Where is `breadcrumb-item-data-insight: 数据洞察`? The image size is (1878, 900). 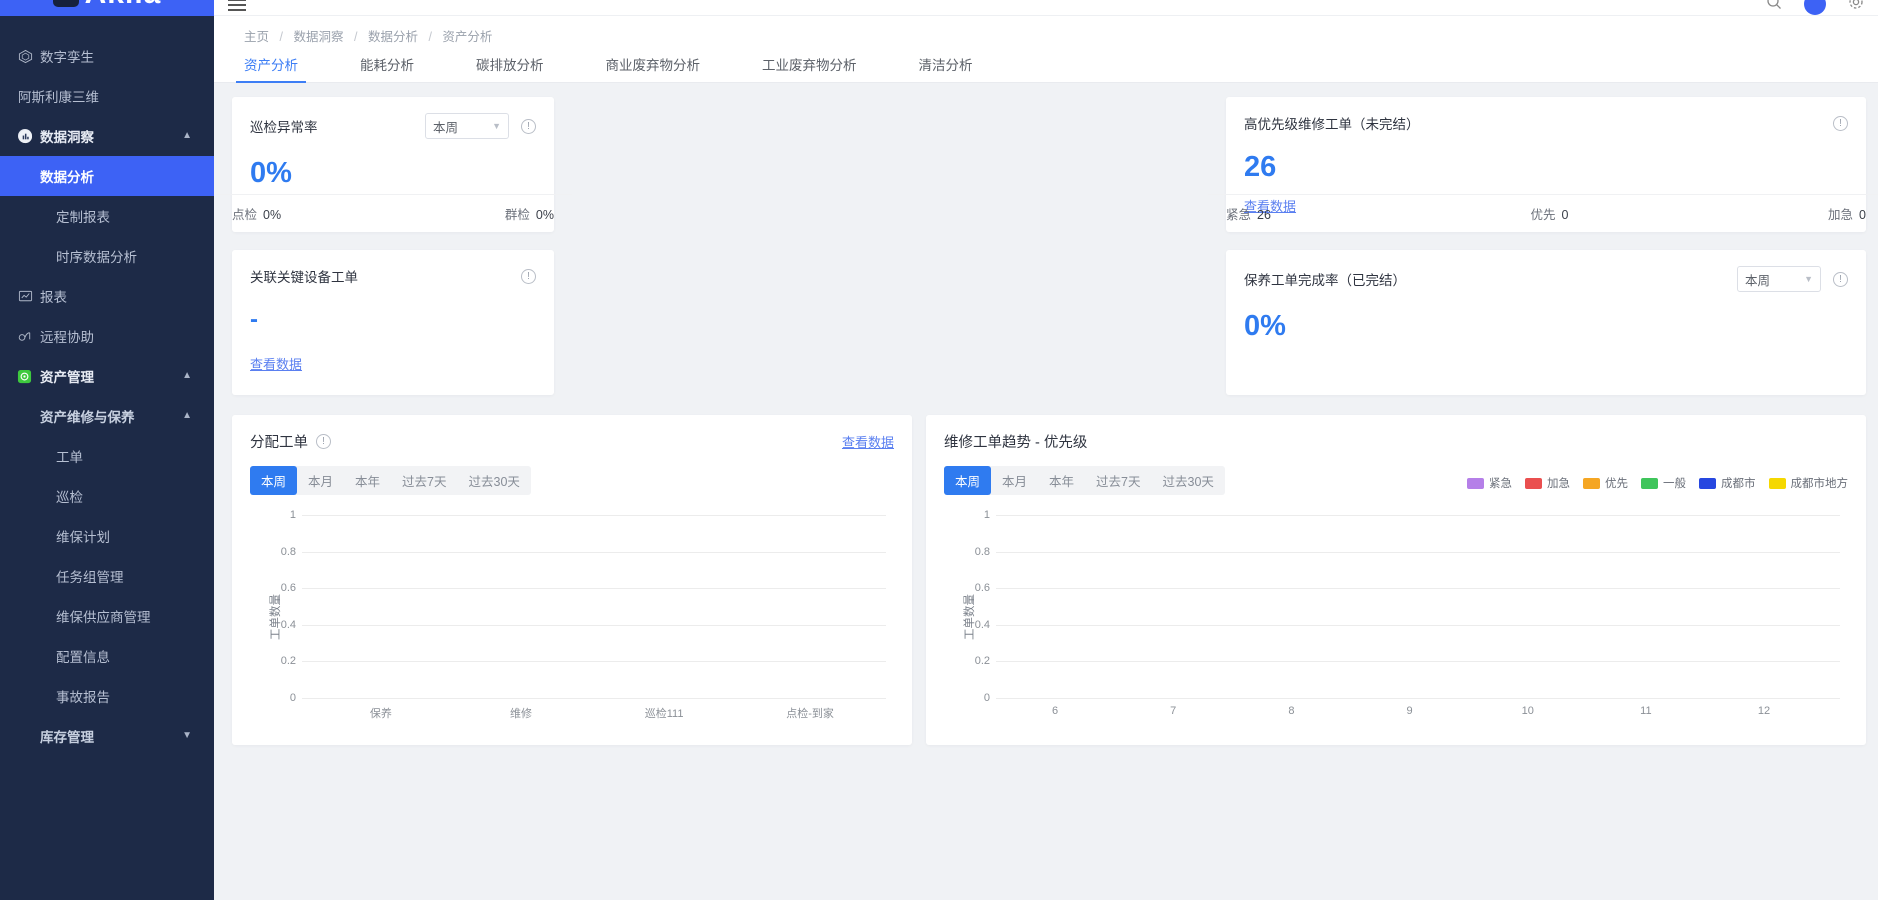
breadcrumb-item-data-insight: 数据洞察 is located at coordinates (318, 37).